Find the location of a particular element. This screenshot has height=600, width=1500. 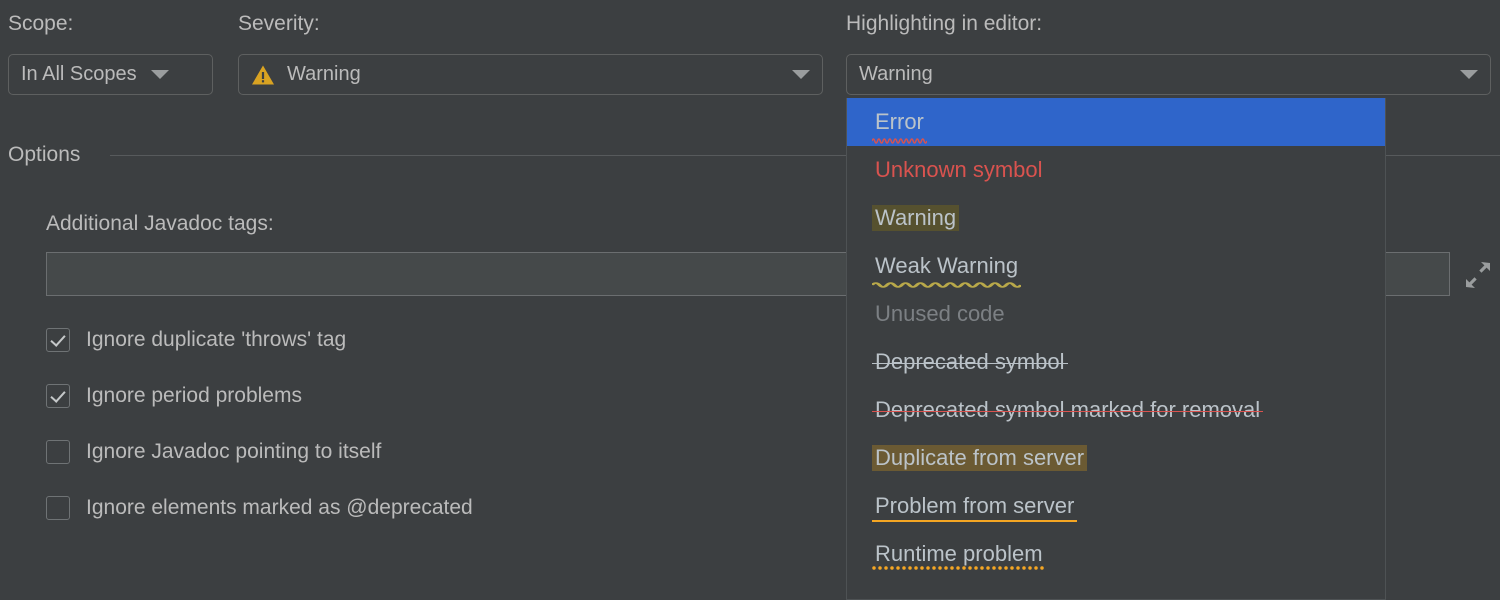

severity-combobox: Warning is located at coordinates (530, 74).